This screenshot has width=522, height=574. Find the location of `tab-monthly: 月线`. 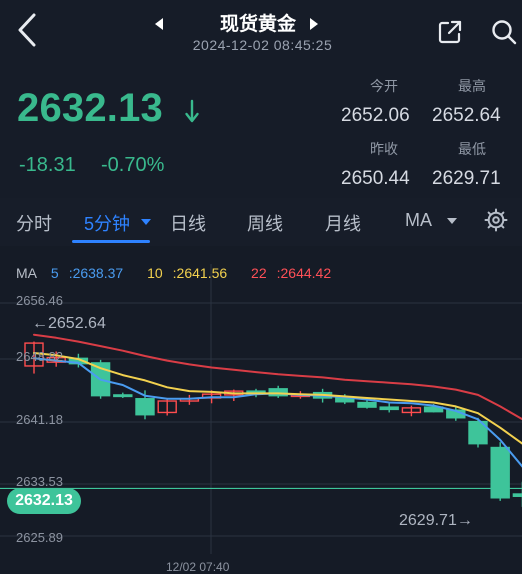

tab-monthly: 月线 is located at coordinates (343, 222).